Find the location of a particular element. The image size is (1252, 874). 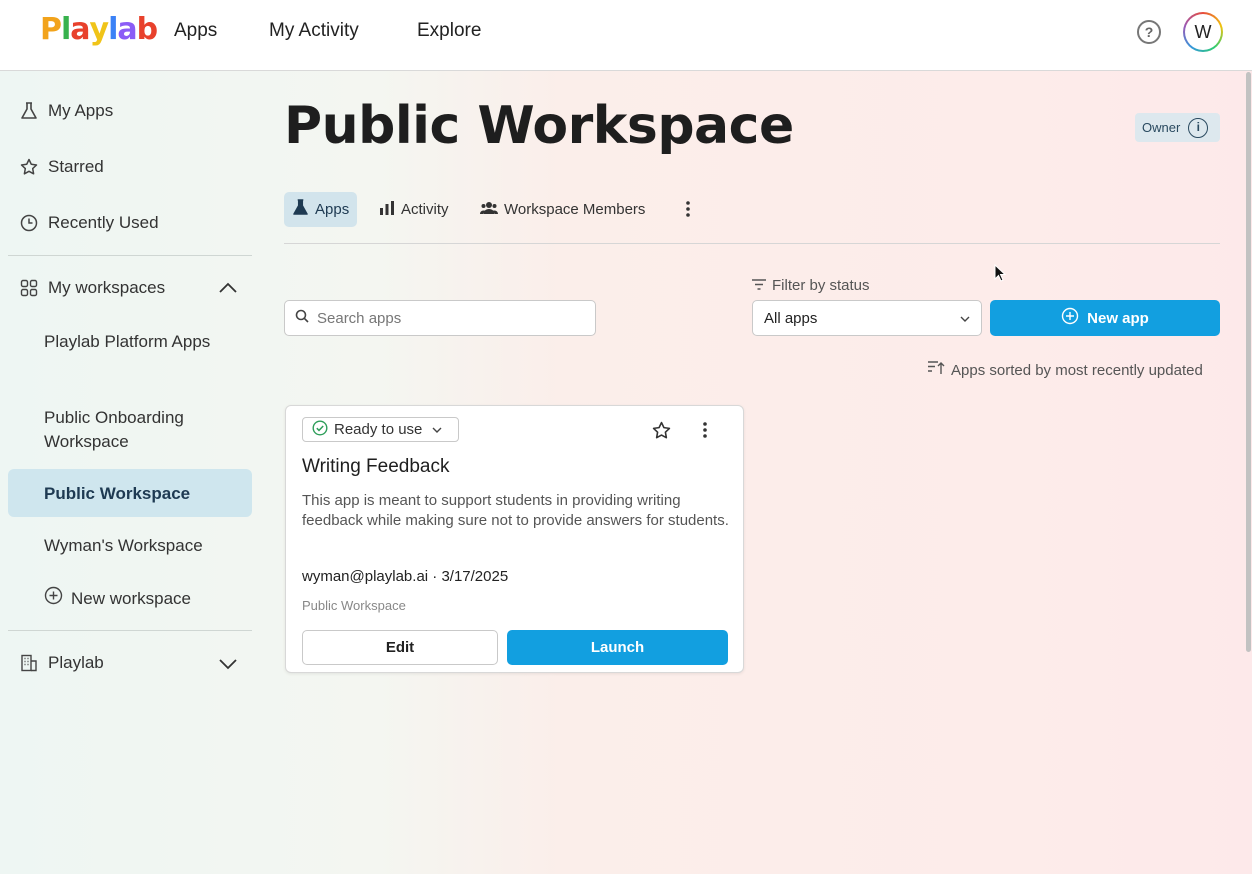

sort-icon is located at coordinates (936, 370).